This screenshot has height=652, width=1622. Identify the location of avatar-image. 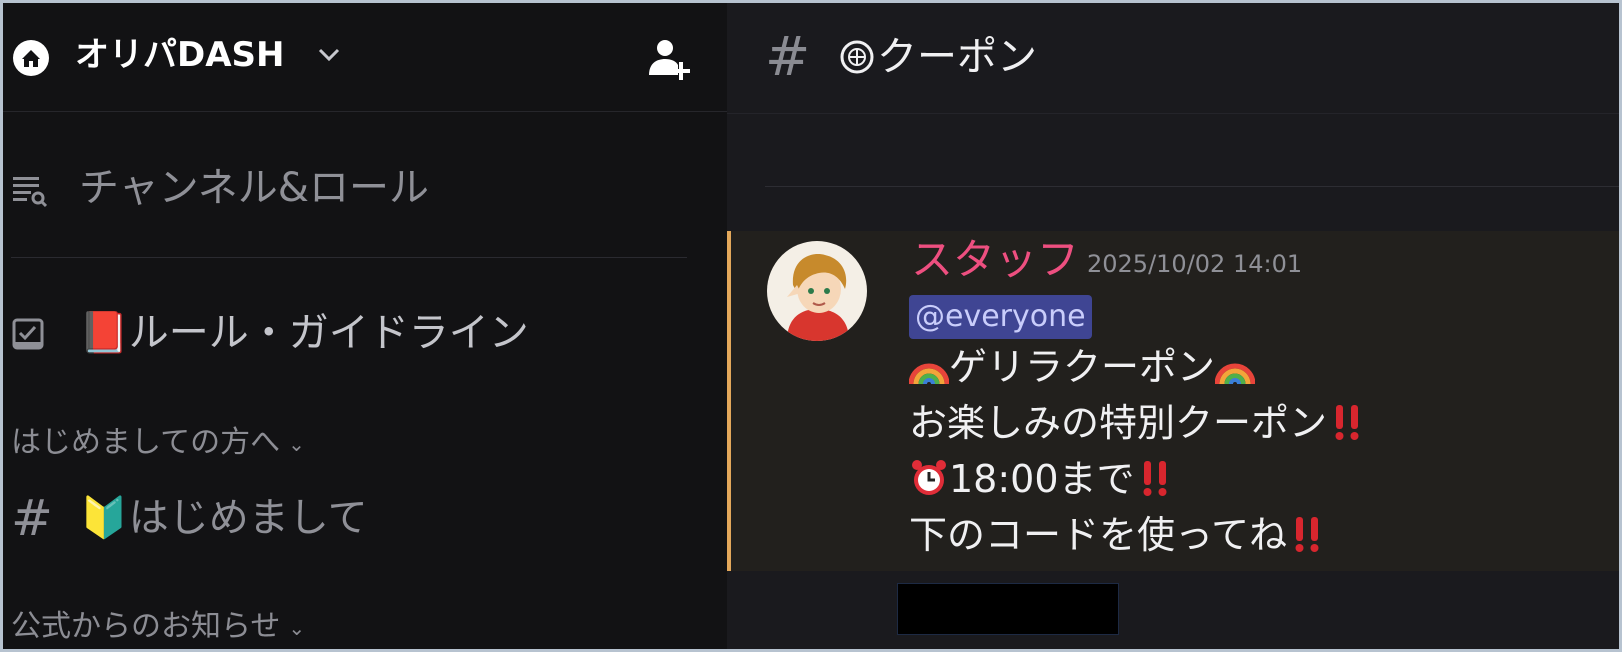
(817, 291).